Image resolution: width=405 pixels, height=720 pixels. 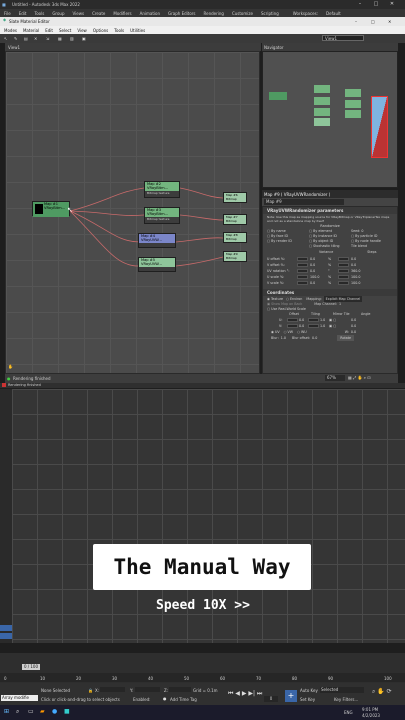 What do you see at coordinates (31, 667) in the screenshot?
I see `time-slider: 0 / 100` at bounding box center [31, 667].